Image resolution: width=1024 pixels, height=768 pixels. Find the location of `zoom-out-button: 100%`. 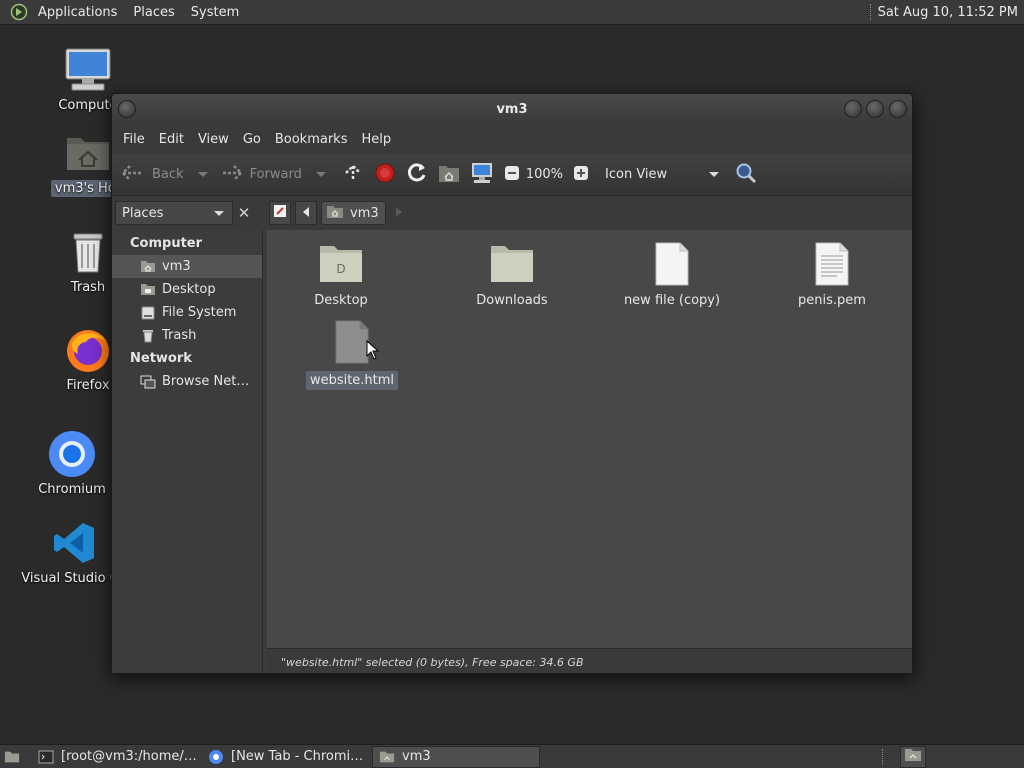

zoom-out-button: 100% is located at coordinates (533, 175).